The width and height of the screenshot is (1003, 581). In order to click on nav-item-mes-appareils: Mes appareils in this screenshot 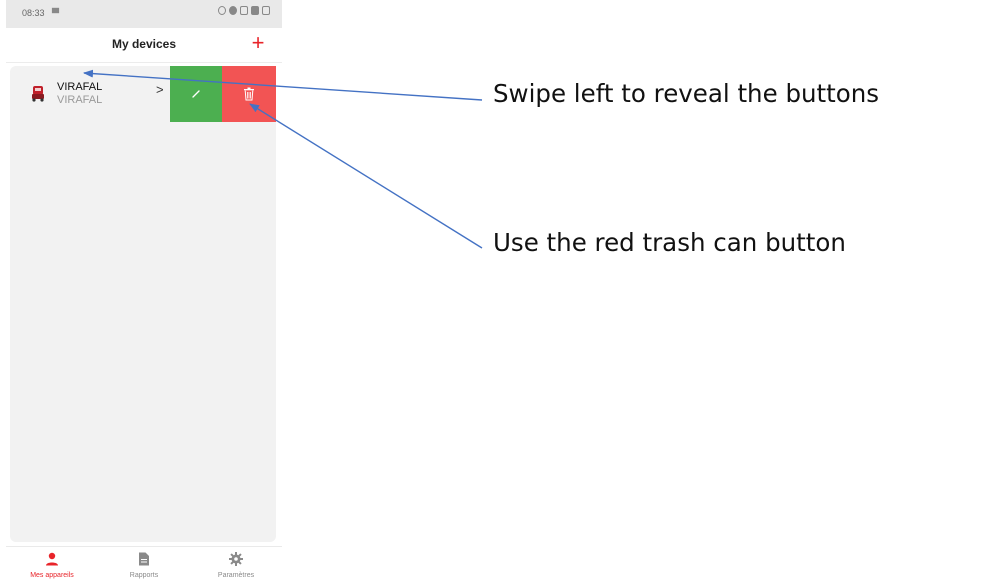, I will do `click(52, 564)`.